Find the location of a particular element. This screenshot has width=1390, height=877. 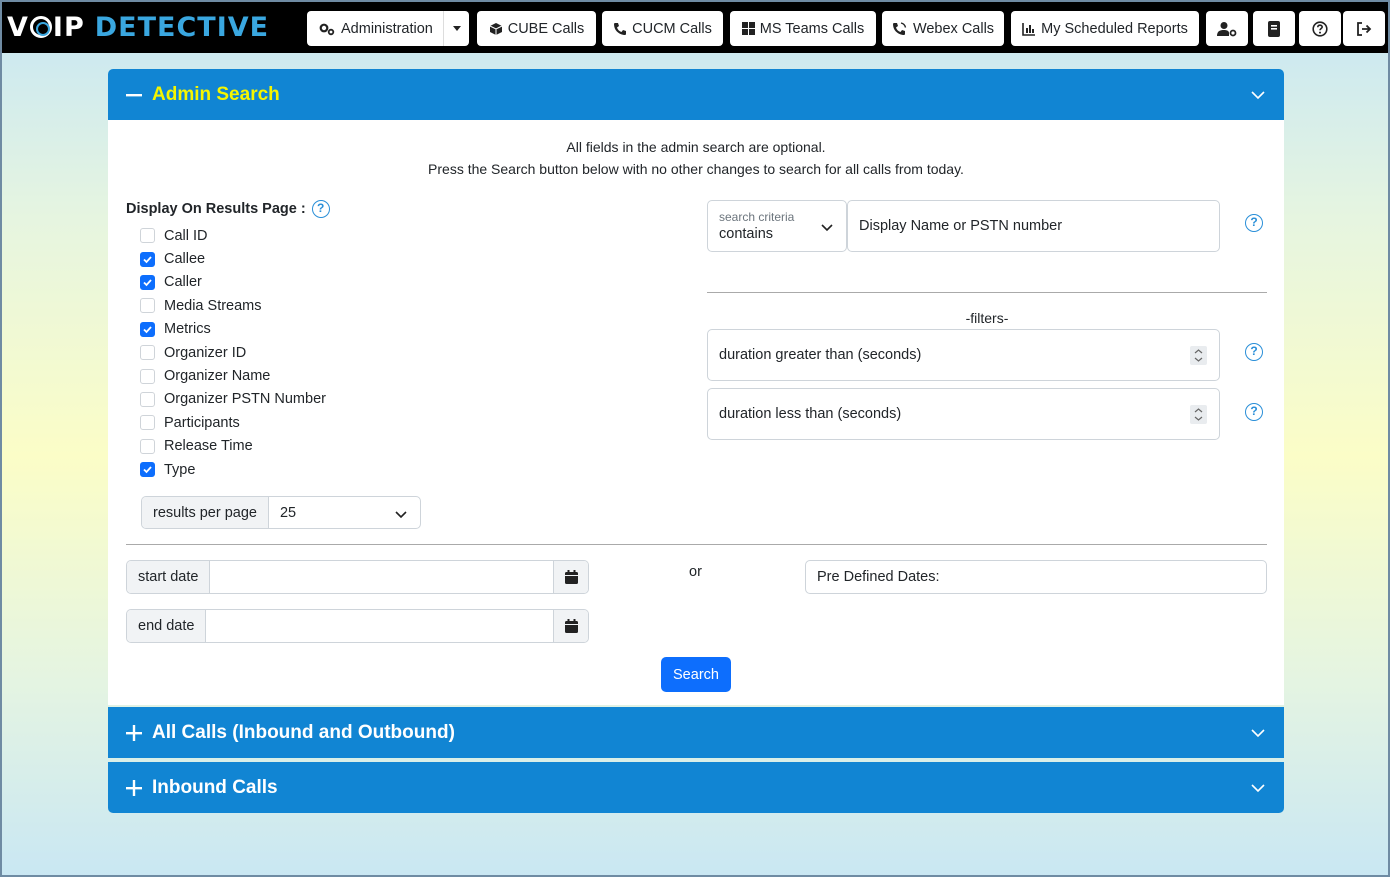

display-column-option: Callee is located at coordinates (233, 258).